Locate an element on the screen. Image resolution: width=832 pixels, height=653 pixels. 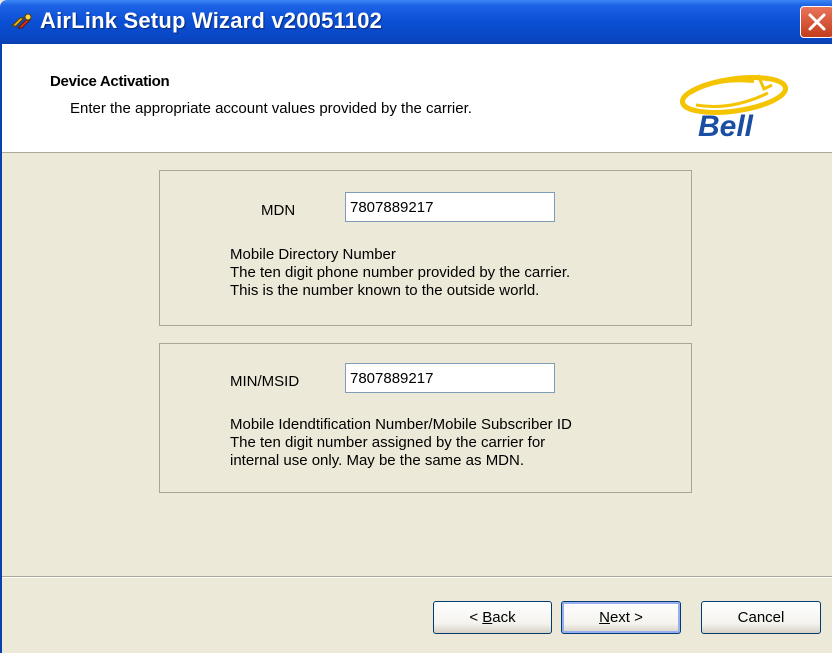
min-input is located at coordinates (450, 378).